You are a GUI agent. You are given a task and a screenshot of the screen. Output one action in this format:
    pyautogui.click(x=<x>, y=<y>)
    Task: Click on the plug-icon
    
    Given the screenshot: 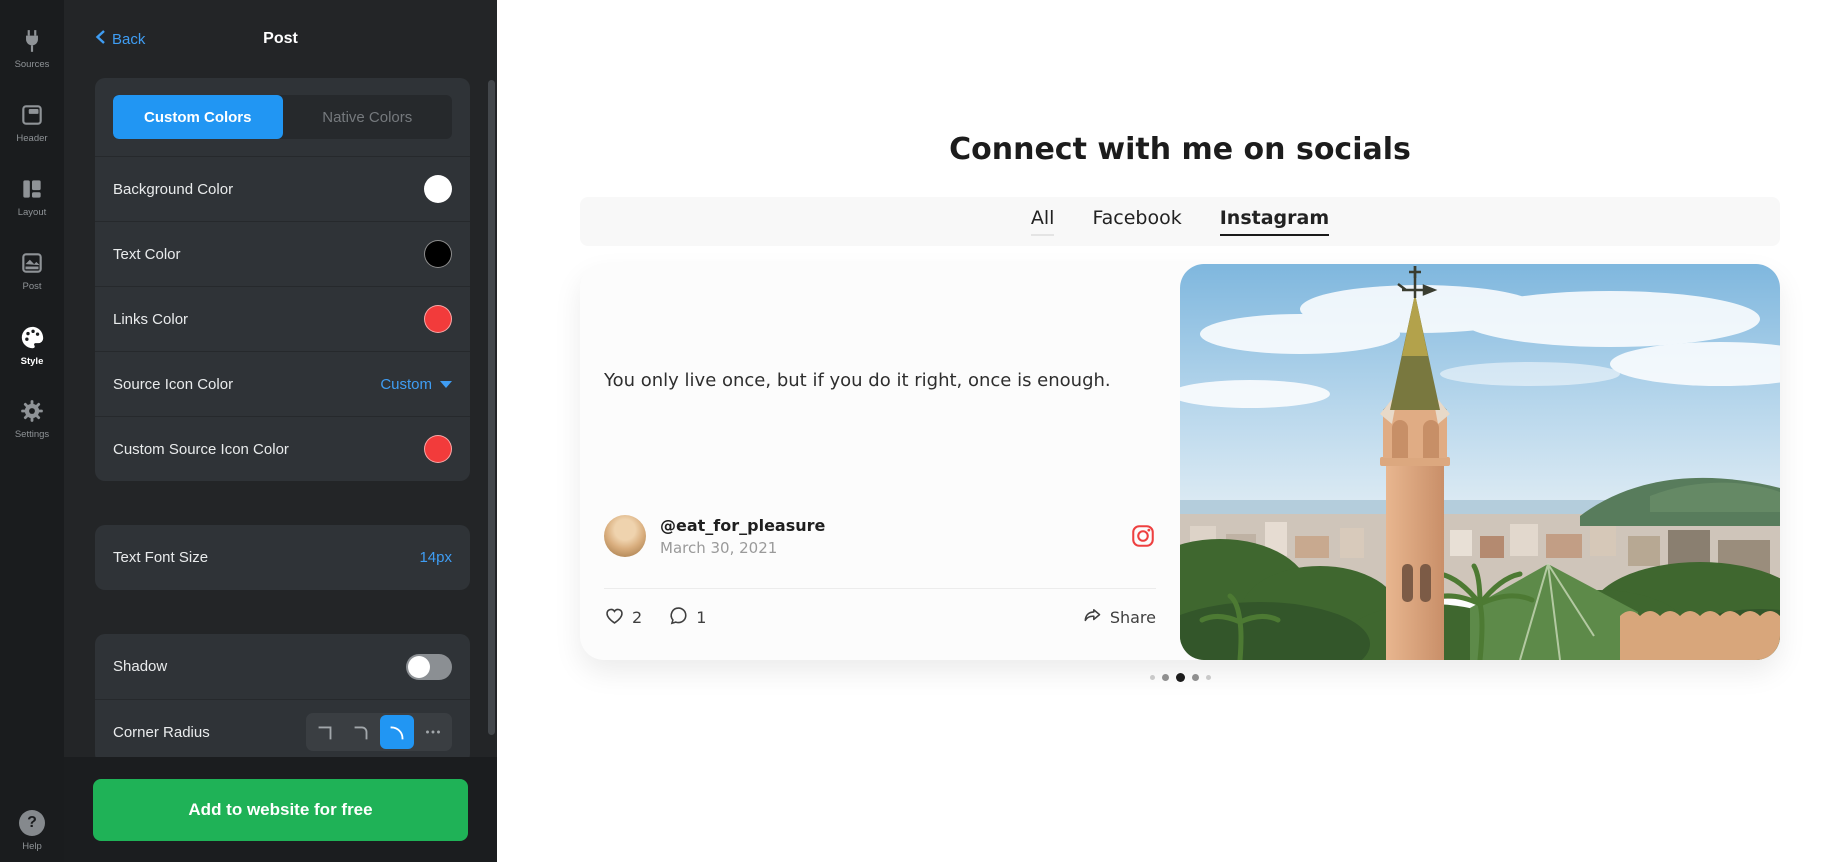 What is the action you would take?
    pyautogui.click(x=32, y=41)
    